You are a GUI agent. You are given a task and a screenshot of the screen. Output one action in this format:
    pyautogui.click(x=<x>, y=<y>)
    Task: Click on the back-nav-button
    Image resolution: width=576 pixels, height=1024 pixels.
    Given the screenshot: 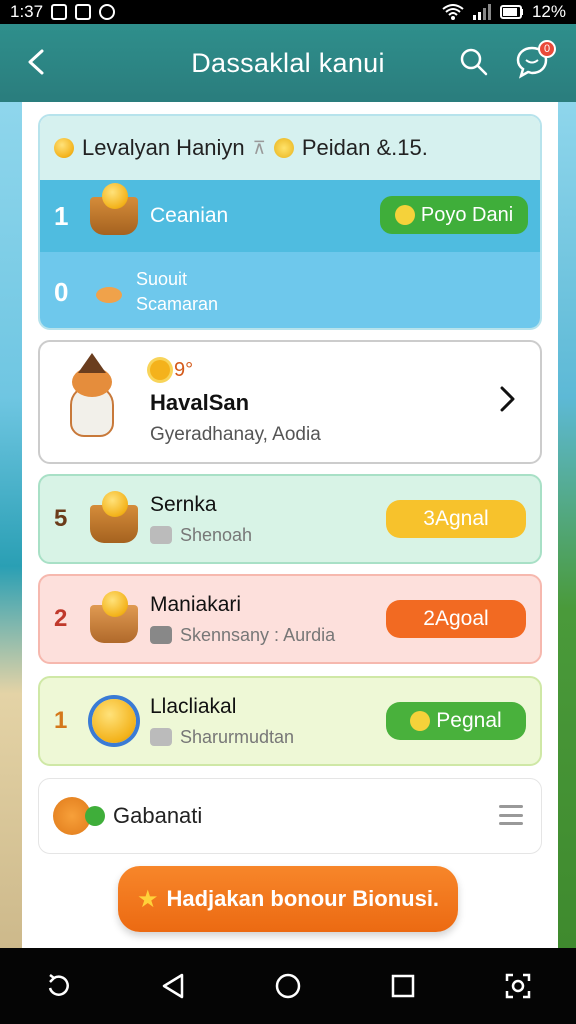 What is the action you would take?
    pyautogui.click(x=173, y=986)
    